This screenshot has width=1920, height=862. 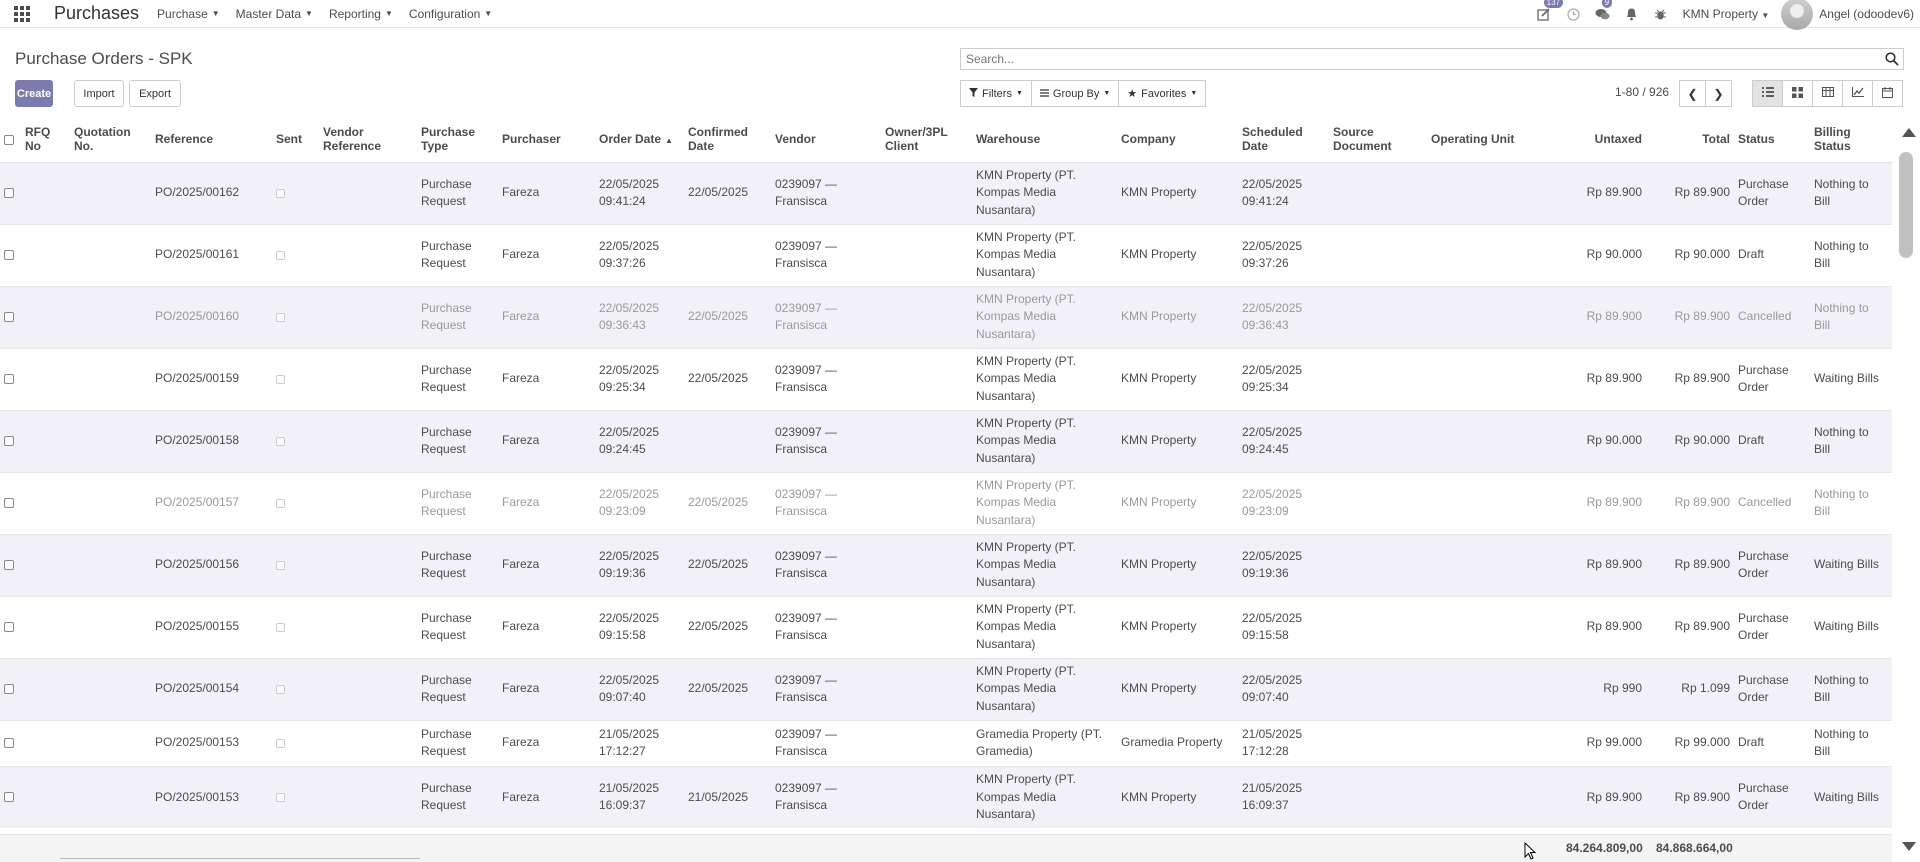 I want to click on clock-icon, so click(x=1573, y=14).